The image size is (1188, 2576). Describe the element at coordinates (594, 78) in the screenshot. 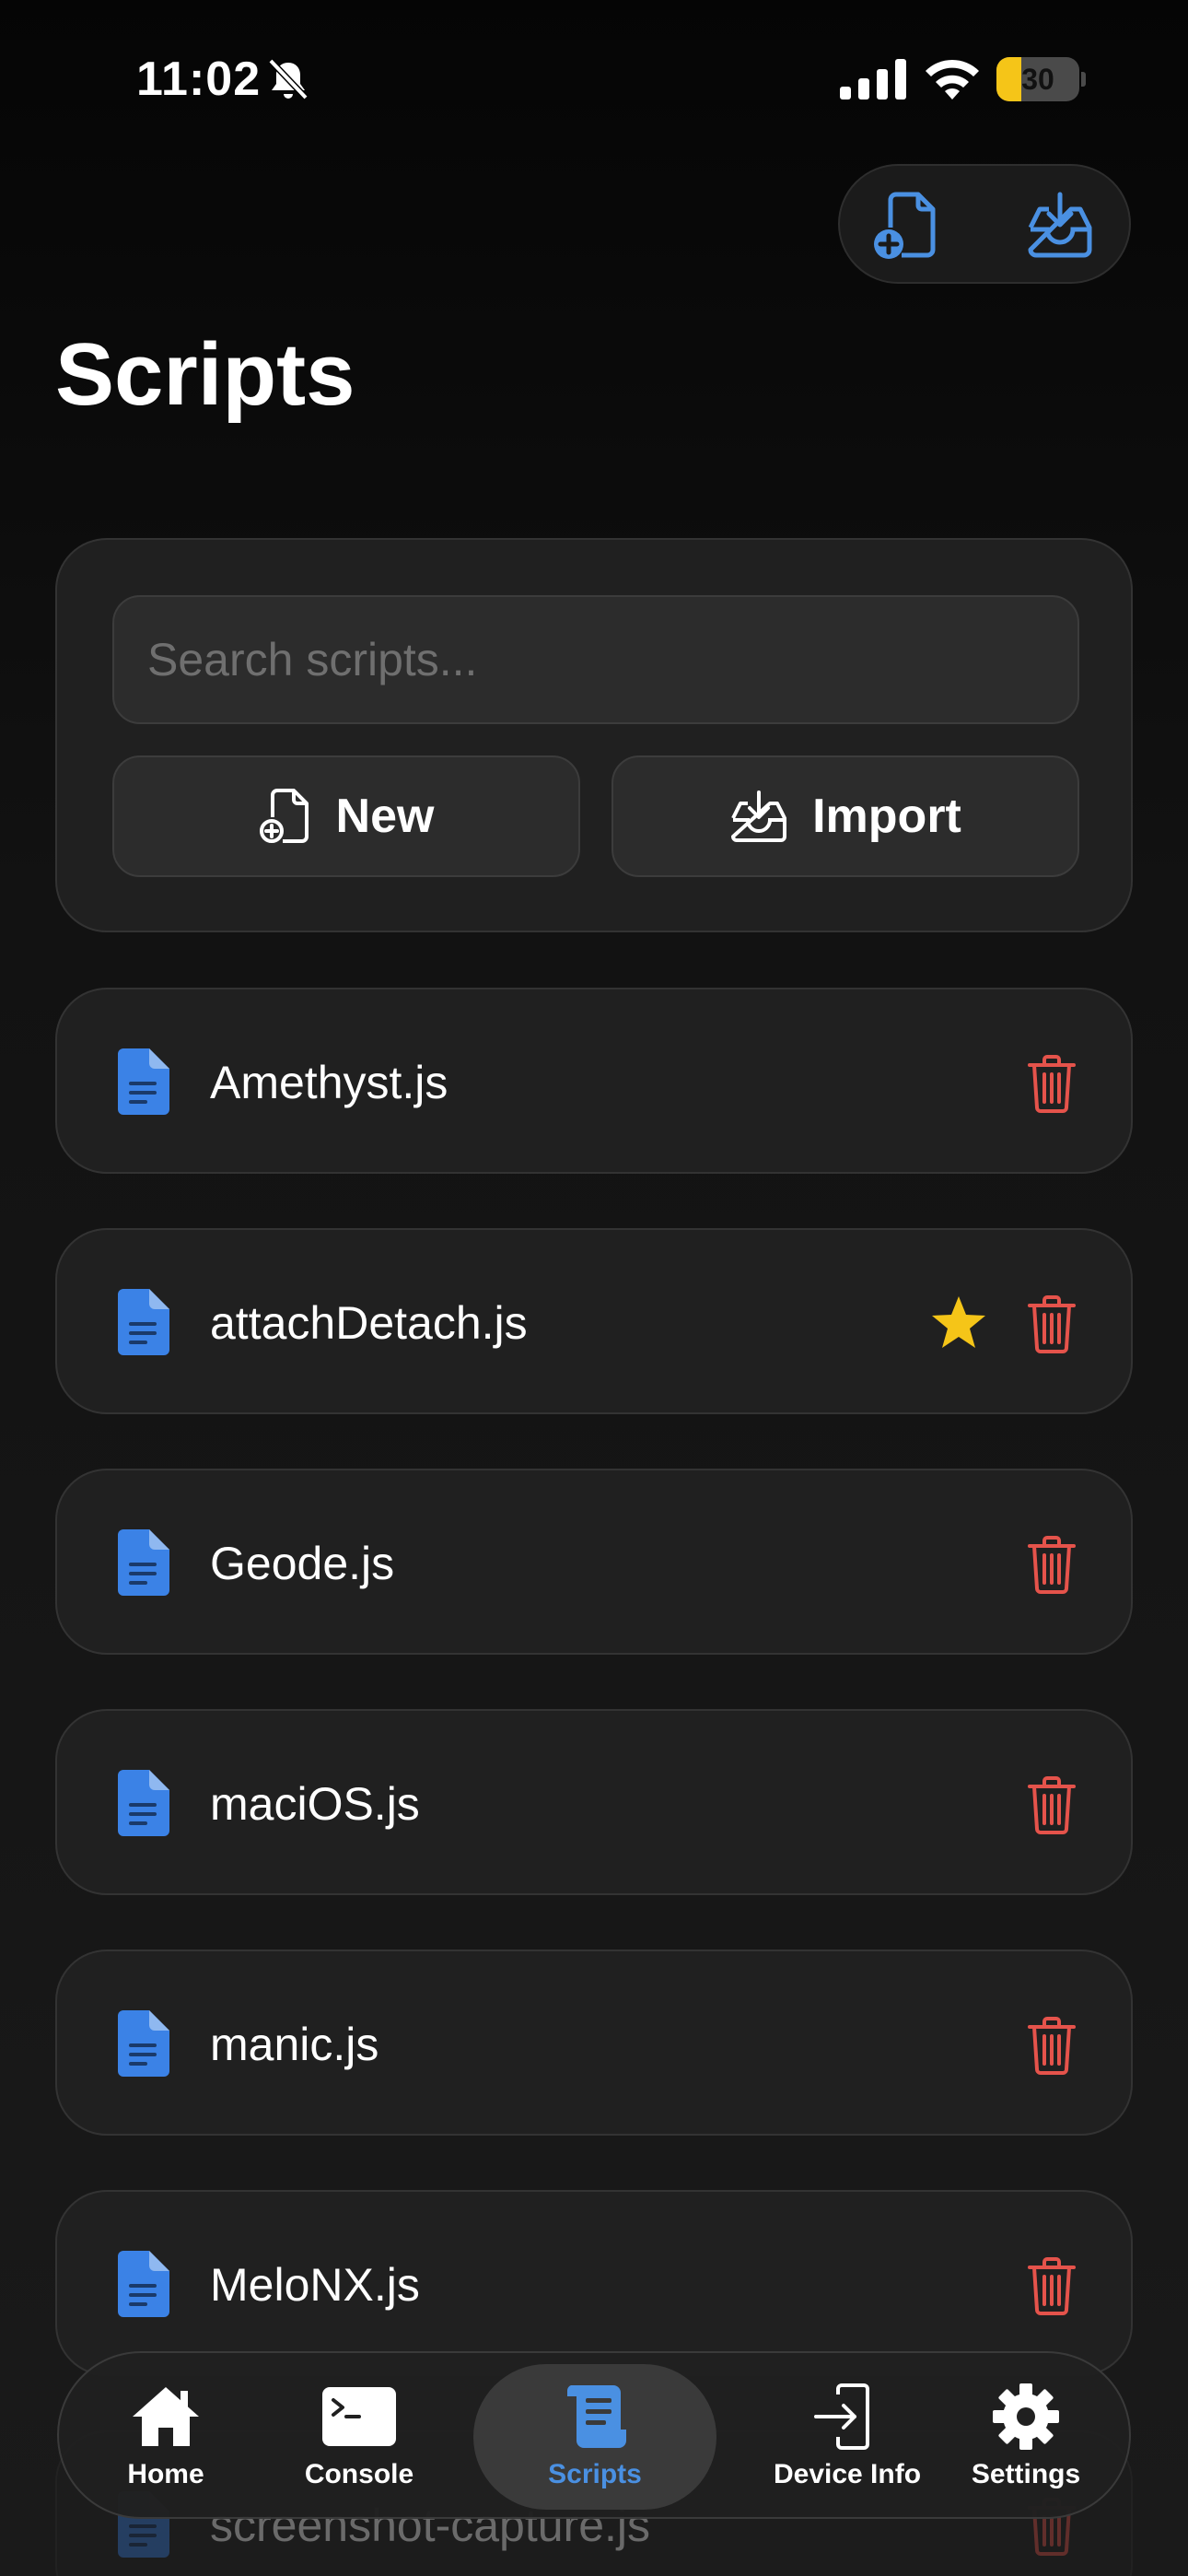

I see `status-bar: 11:02 30` at that location.